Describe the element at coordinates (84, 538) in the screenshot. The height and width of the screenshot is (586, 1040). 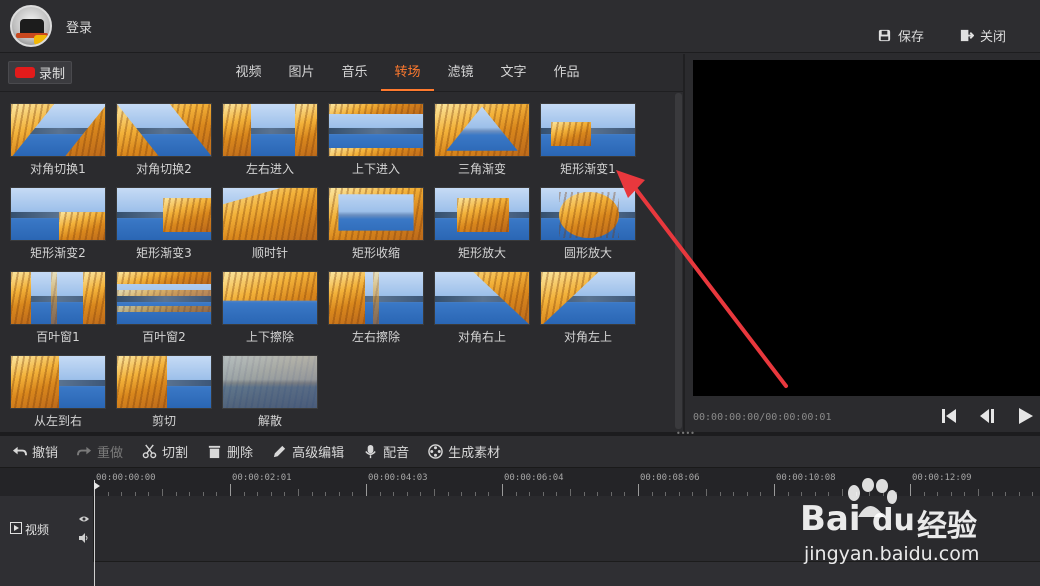
I see `volume-icon` at that location.